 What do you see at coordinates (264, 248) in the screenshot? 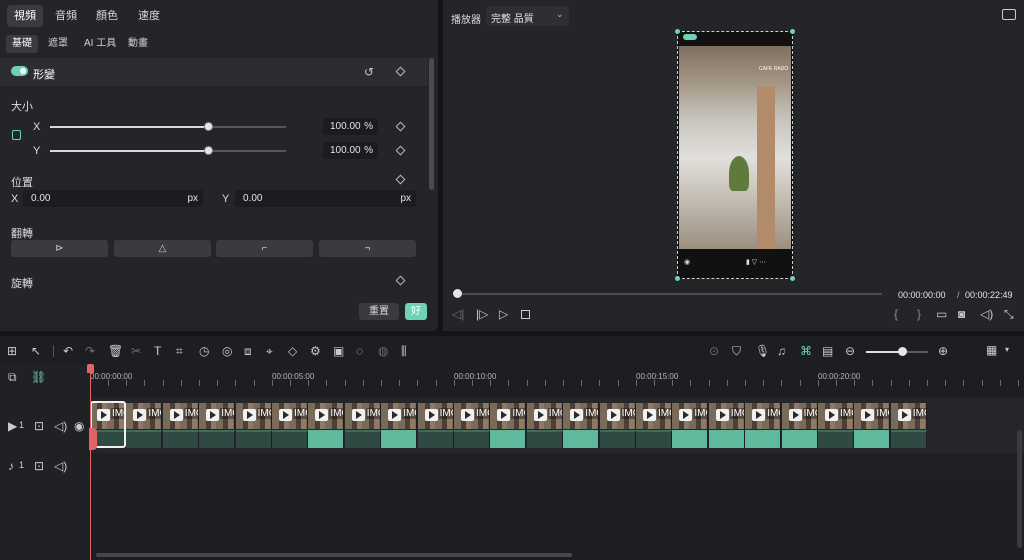
I see `rotate-left-button: ⌐` at bounding box center [264, 248].